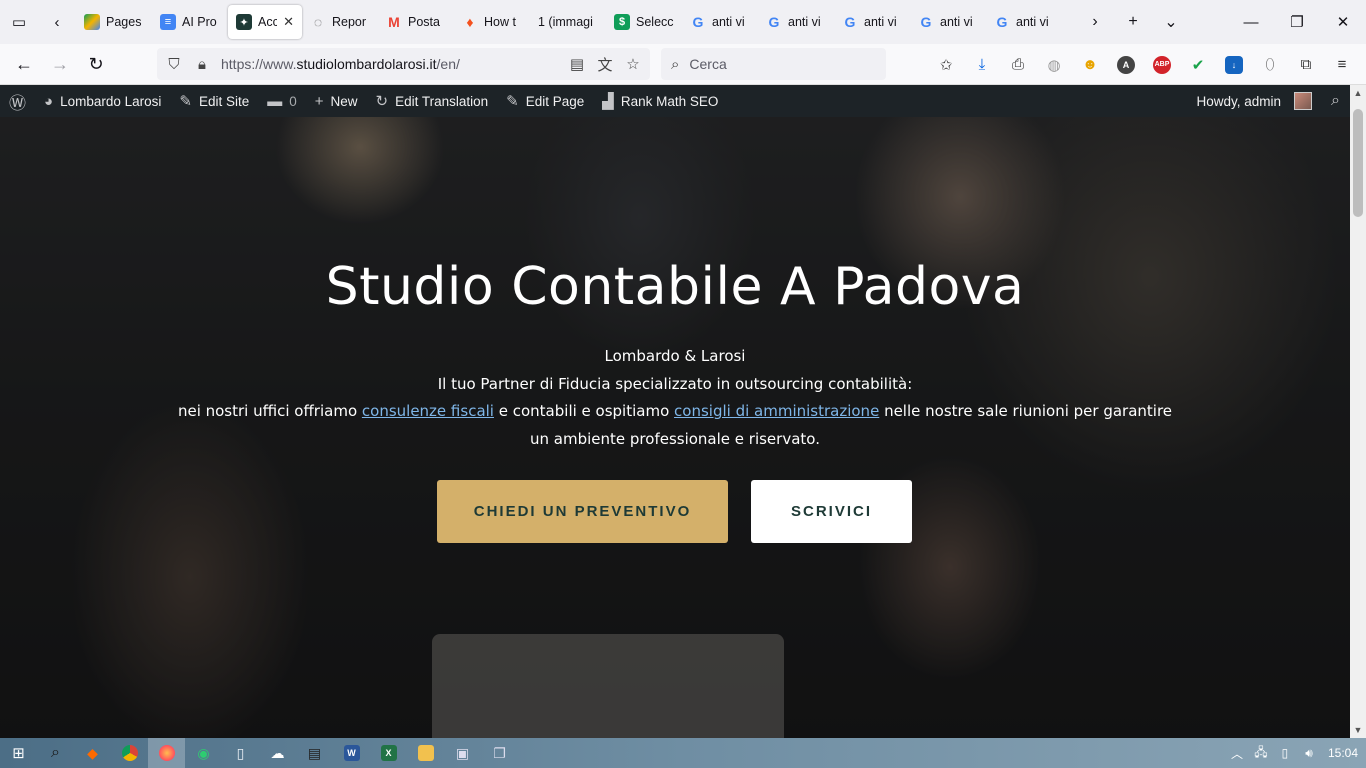 The image size is (1366, 768). Describe the element at coordinates (1054, 64) in the screenshot. I see `extension-cloud-icon: ◍` at that location.